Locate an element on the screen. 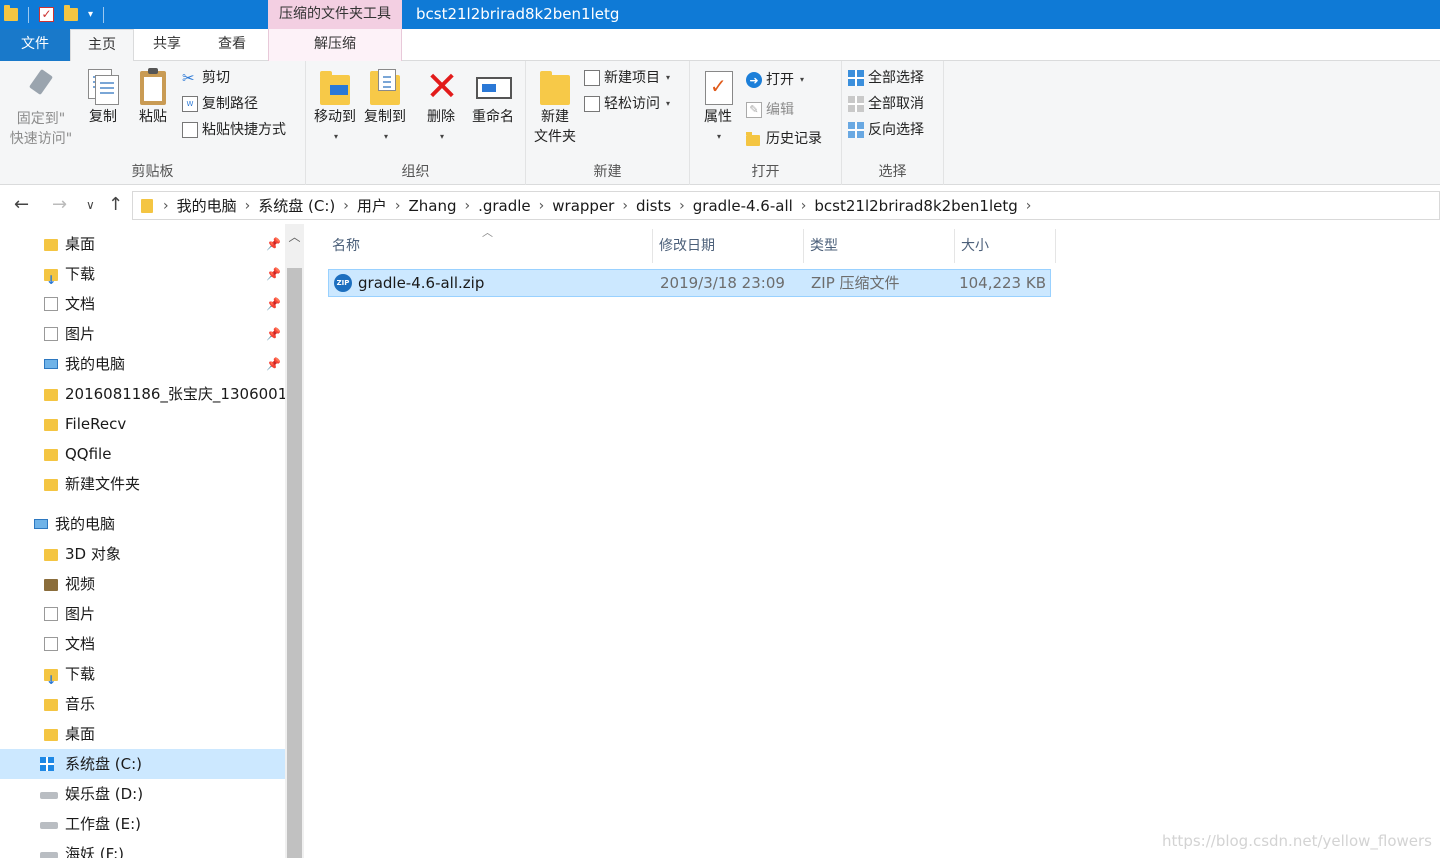  paste-button: 粘贴 is located at coordinates (153, 96).